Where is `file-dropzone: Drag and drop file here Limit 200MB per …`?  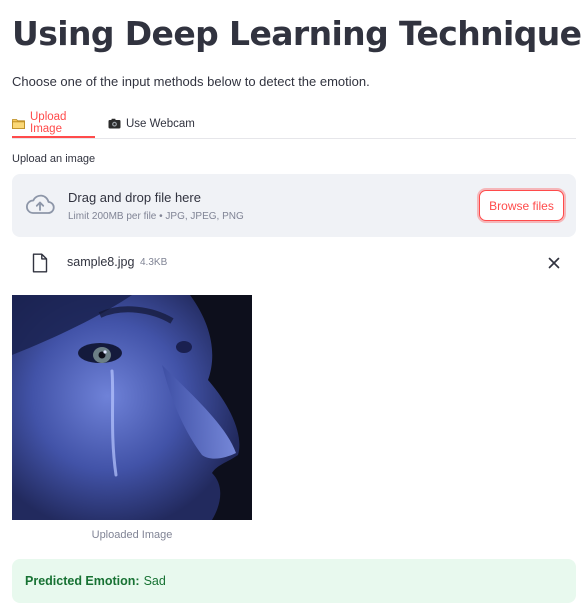 file-dropzone: Drag and drop file here Limit 200MB per … is located at coordinates (294, 205).